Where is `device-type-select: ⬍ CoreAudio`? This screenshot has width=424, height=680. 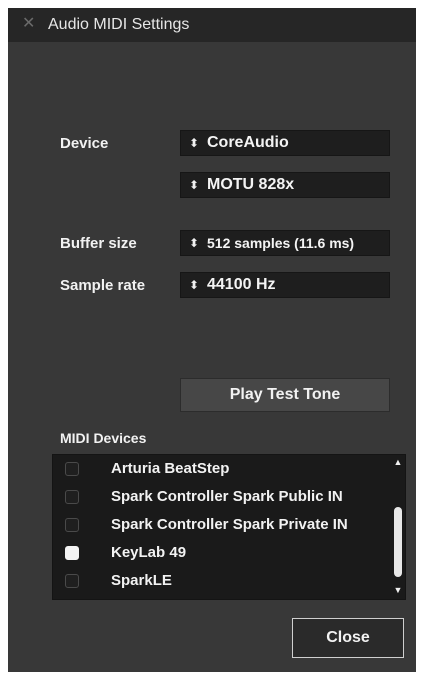 device-type-select: ⬍ CoreAudio is located at coordinates (285, 143).